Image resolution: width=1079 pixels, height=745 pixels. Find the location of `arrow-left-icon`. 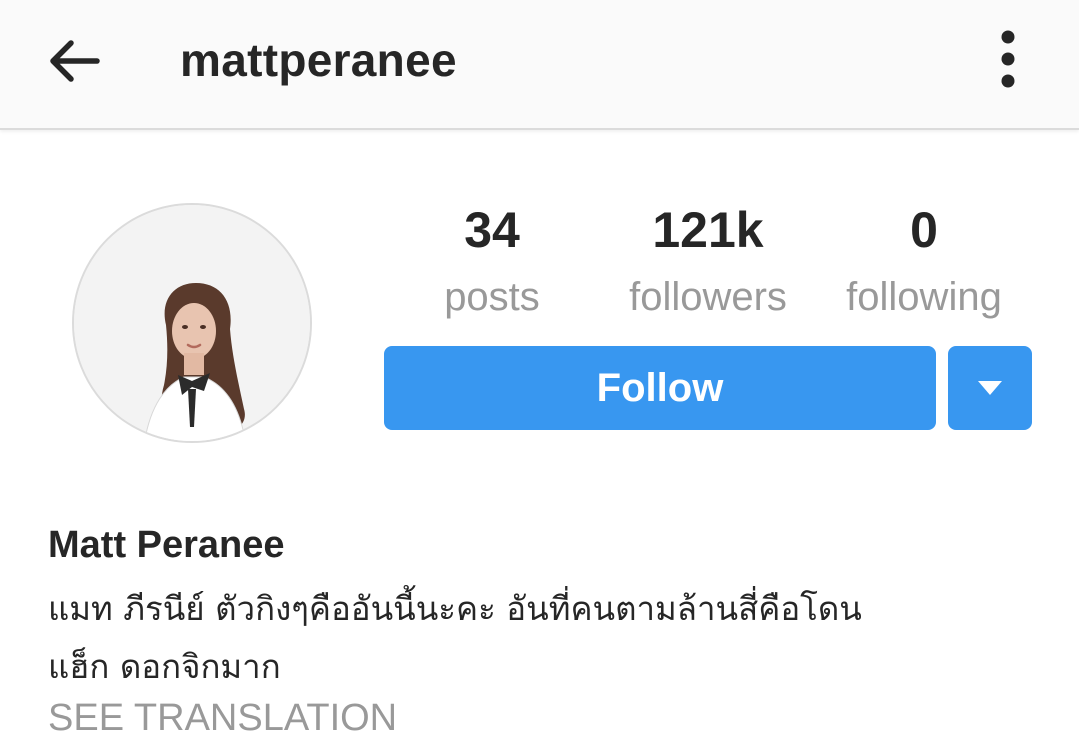

arrow-left-icon is located at coordinates (75, 61).